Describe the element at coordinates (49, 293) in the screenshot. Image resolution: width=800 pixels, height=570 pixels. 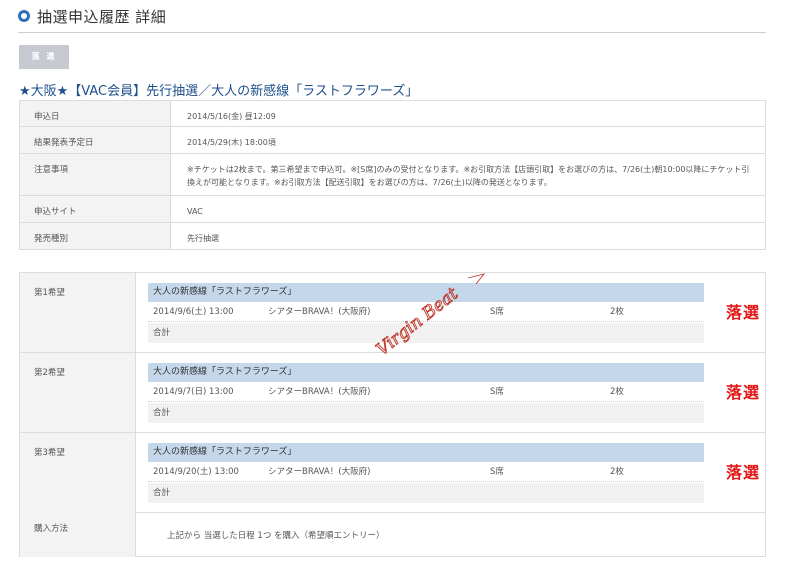
I see `wish-label: 第1希望` at that location.